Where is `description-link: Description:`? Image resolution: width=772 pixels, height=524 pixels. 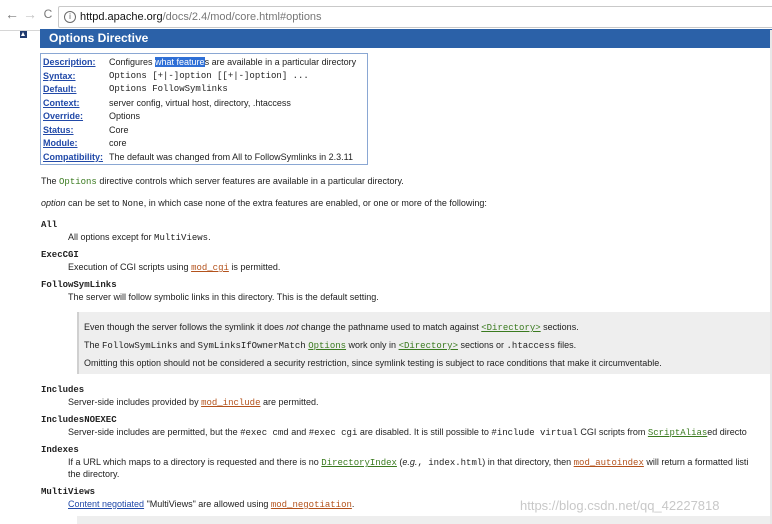
description-link: Description: is located at coordinates (69, 62).